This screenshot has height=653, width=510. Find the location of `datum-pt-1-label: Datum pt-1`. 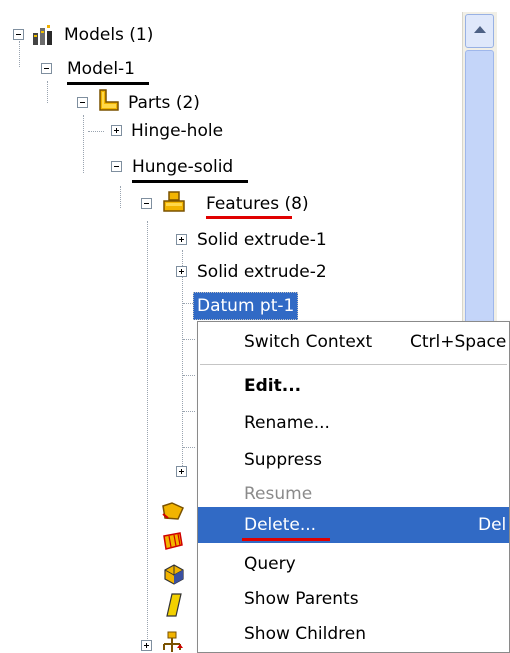

datum-pt-1-label: Datum pt-1 is located at coordinates (246, 306).